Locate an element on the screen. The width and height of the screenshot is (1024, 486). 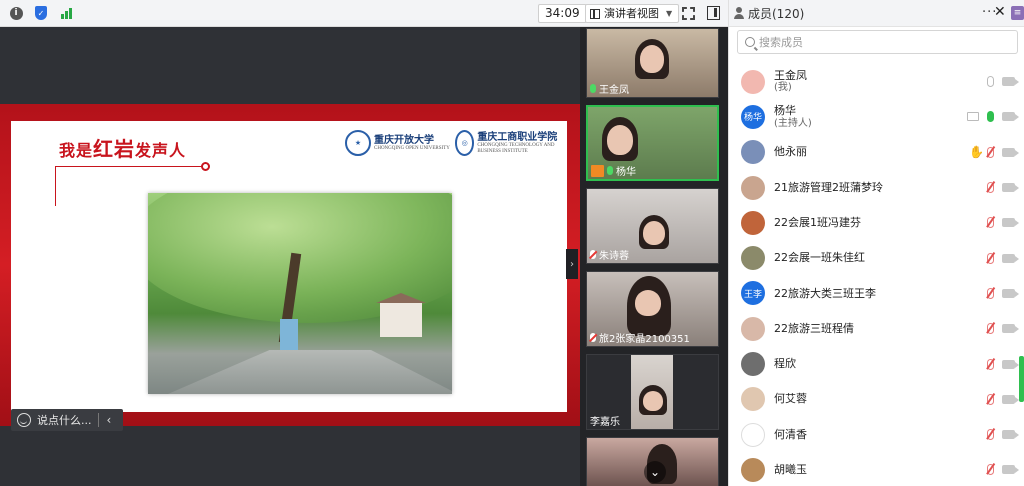
member-name: 21旅游管理2班蒲梦玲 is located at coordinates (828, 187).